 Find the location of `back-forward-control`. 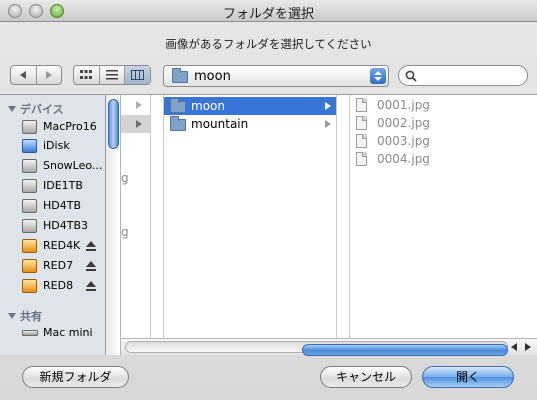

back-forward-control is located at coordinates (36, 75).